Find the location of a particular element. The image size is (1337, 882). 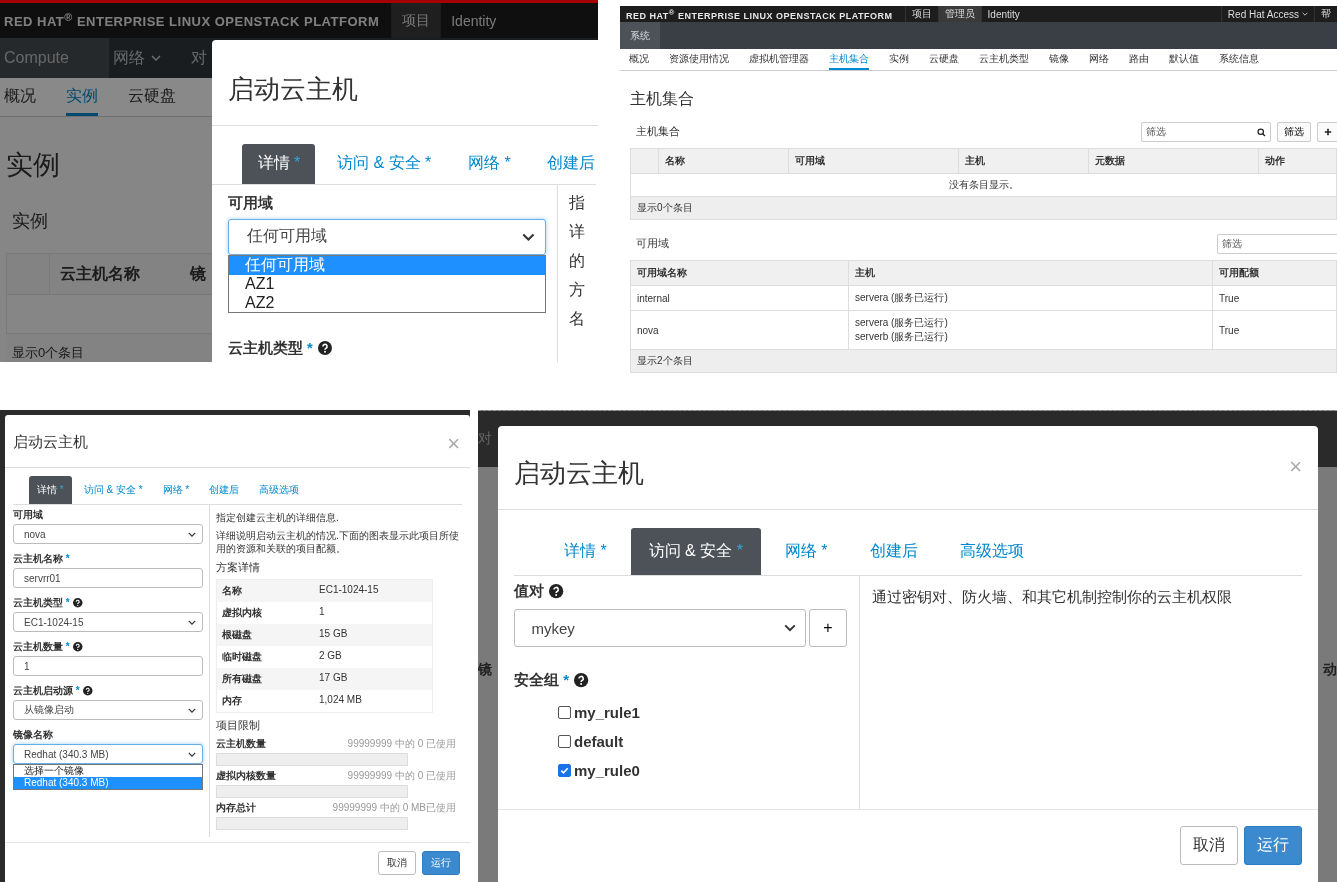

section-title: 项目限制 is located at coordinates (238, 725).